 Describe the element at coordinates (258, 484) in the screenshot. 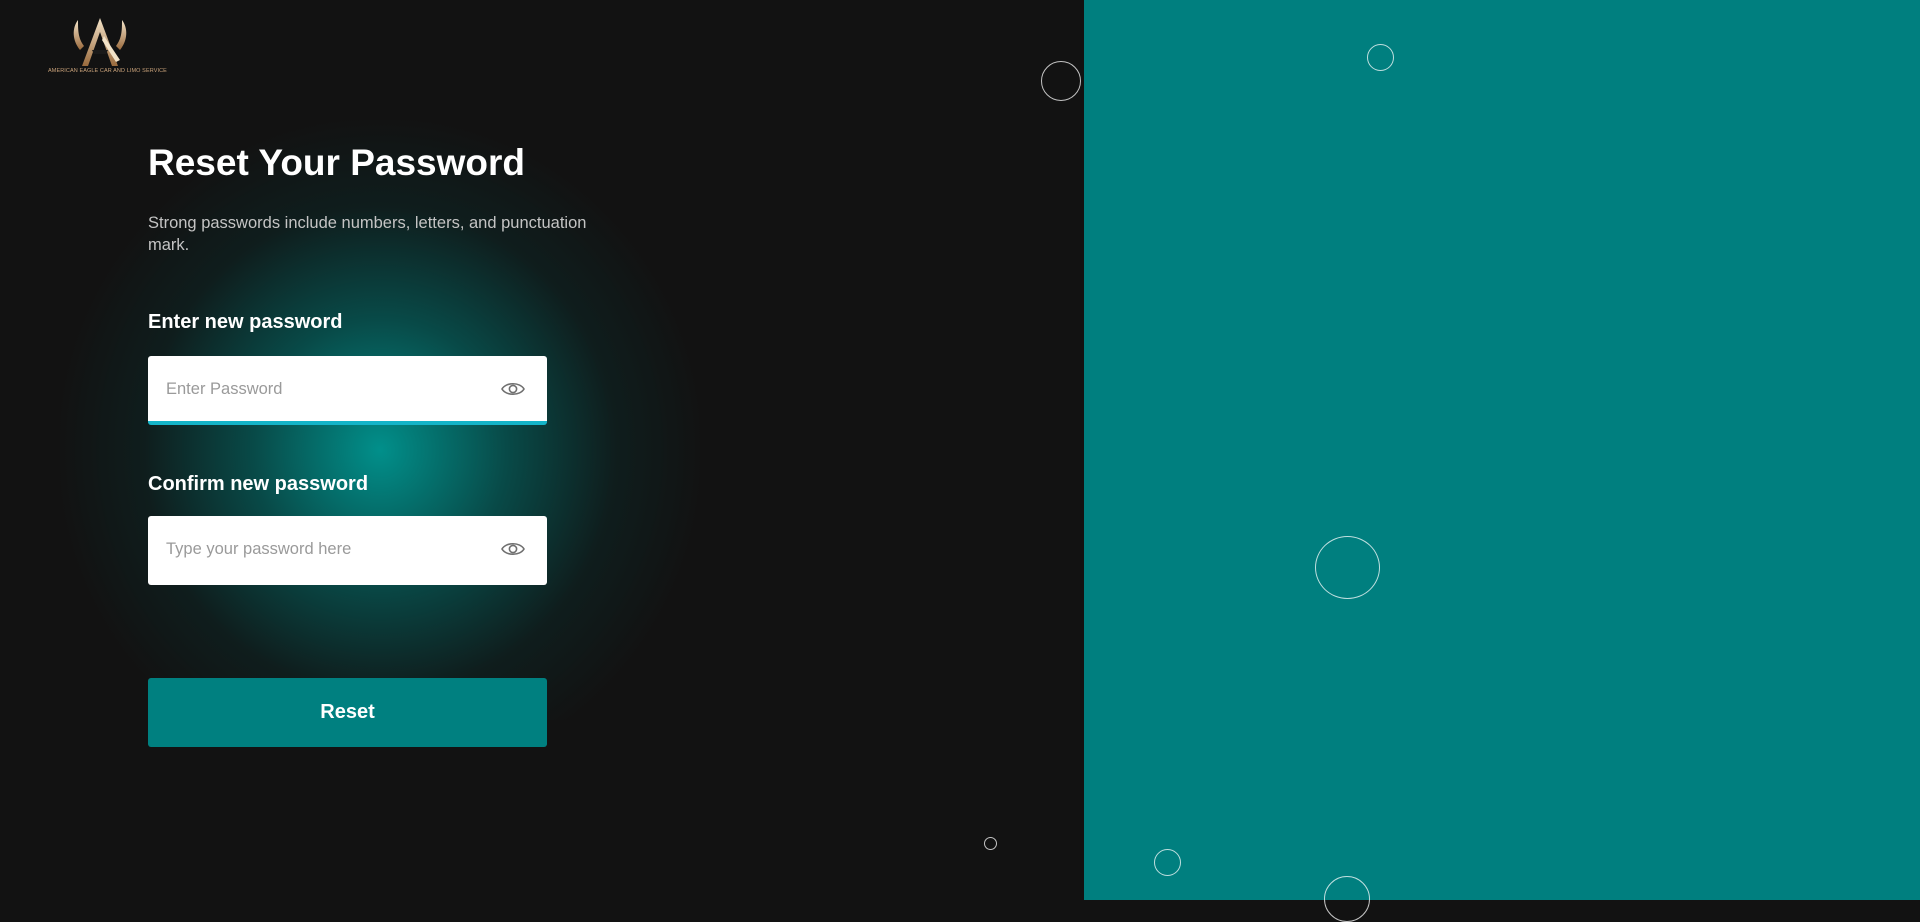

I see `confirm-password-label: Confirm new password` at that location.